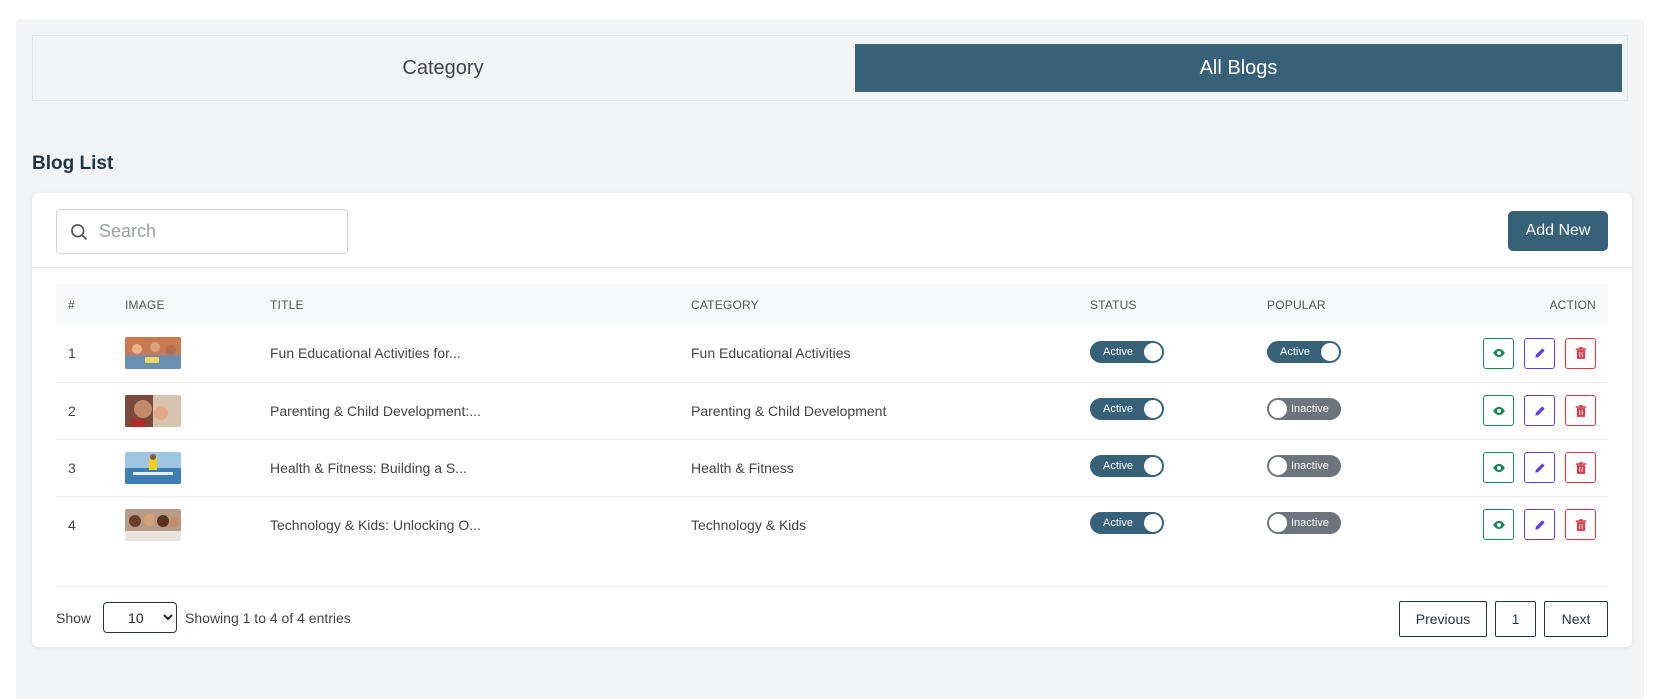 The width and height of the screenshot is (1659, 699). I want to click on table-footer-info: Show 10 Showing 1 to 4 of 4 entries, so click(203, 617).